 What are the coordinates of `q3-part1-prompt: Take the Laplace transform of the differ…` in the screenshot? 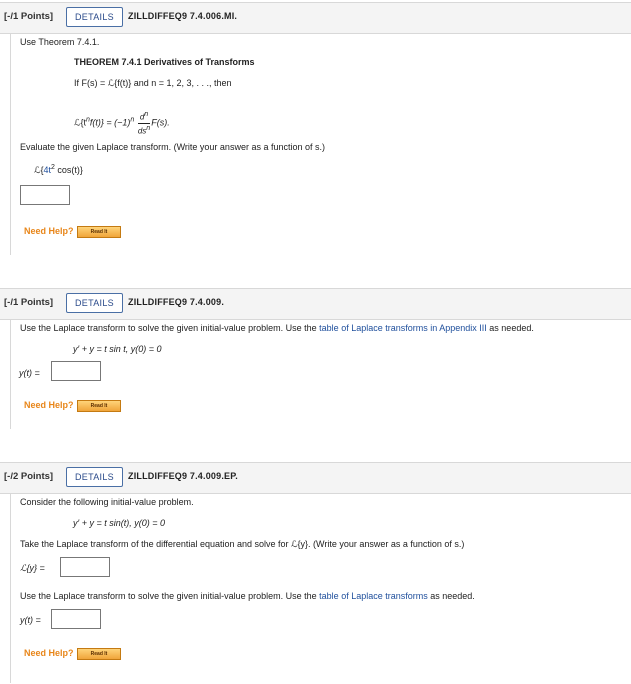 It's located at (242, 544).